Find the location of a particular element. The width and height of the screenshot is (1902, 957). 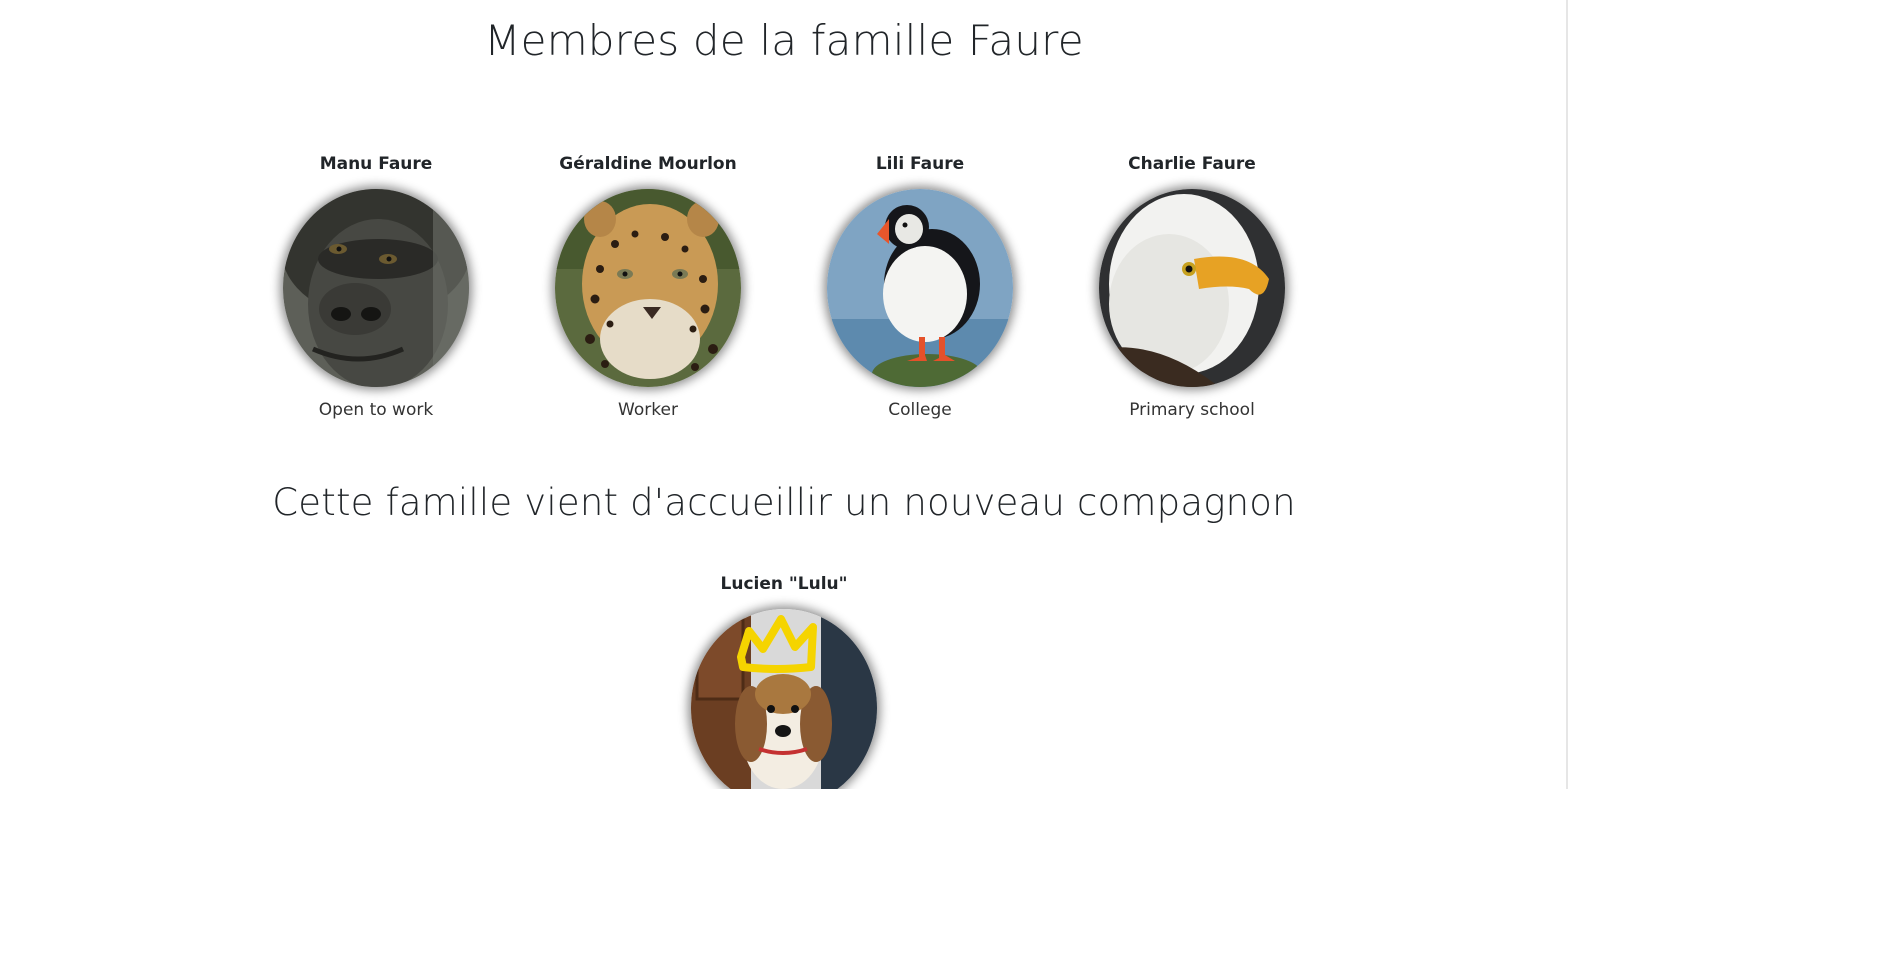

member-photo-eagle is located at coordinates (1192, 288).